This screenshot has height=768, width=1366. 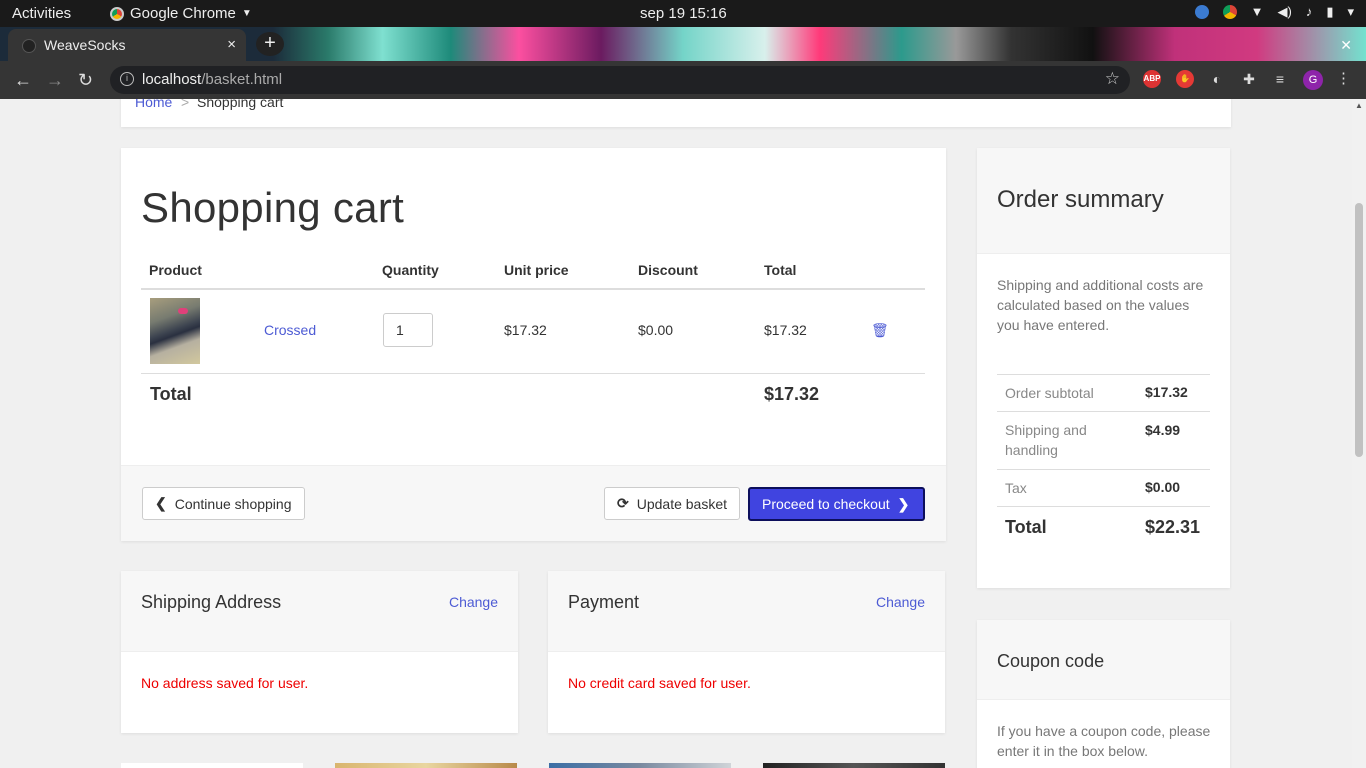 What do you see at coordinates (785, 330) in the screenshot?
I see `total-cell: $17.32` at bounding box center [785, 330].